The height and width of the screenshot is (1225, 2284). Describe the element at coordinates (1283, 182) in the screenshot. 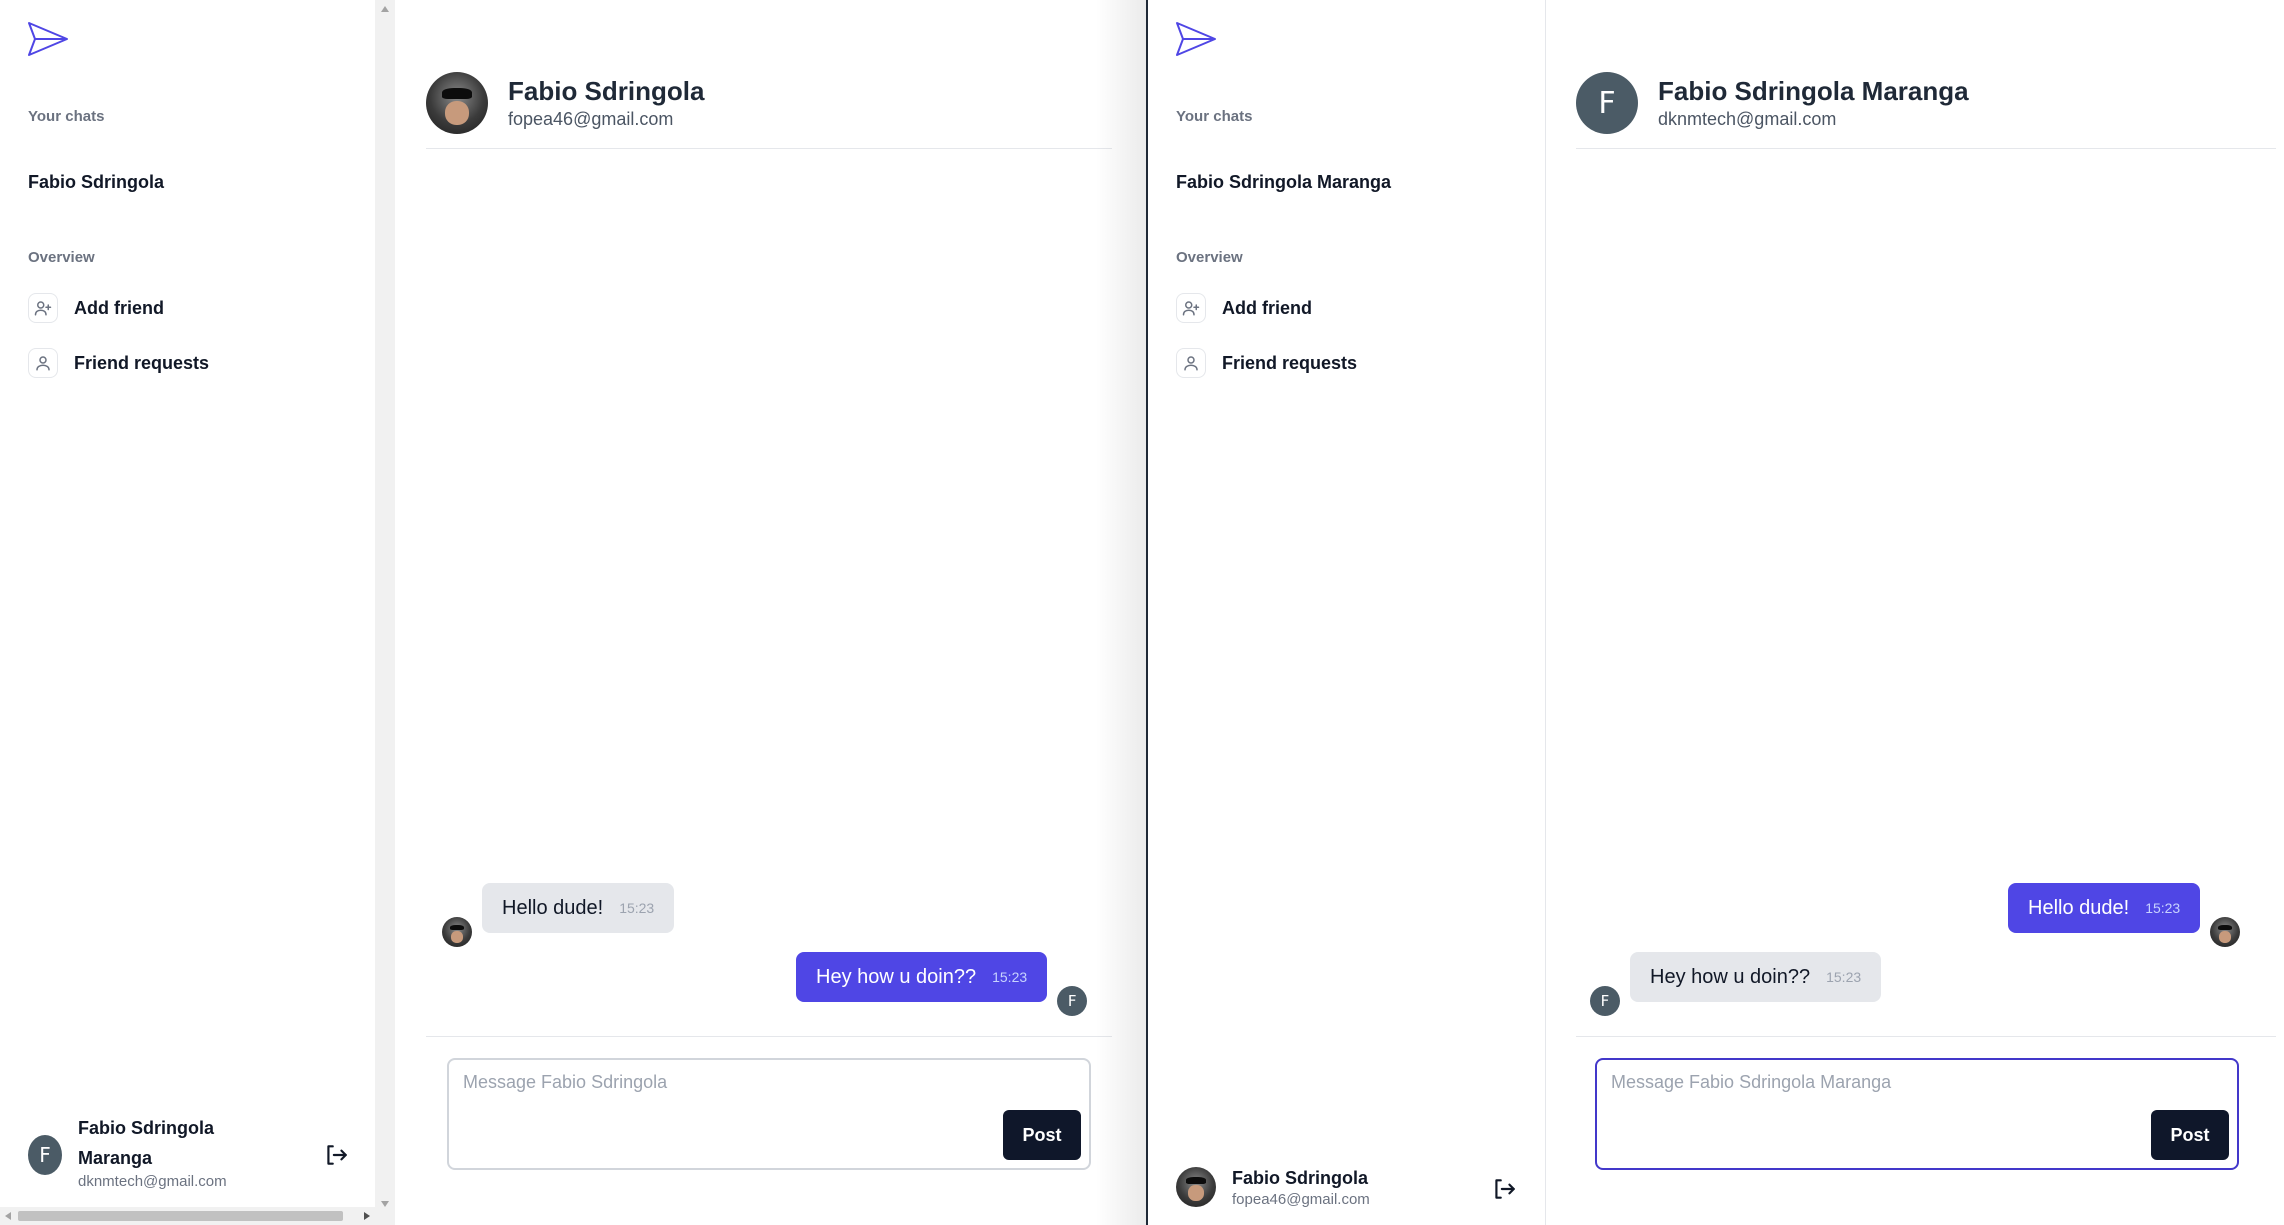

I see `chat-item-fabio-sdringola-maranga: Fabio Sdringola Maranga` at that location.